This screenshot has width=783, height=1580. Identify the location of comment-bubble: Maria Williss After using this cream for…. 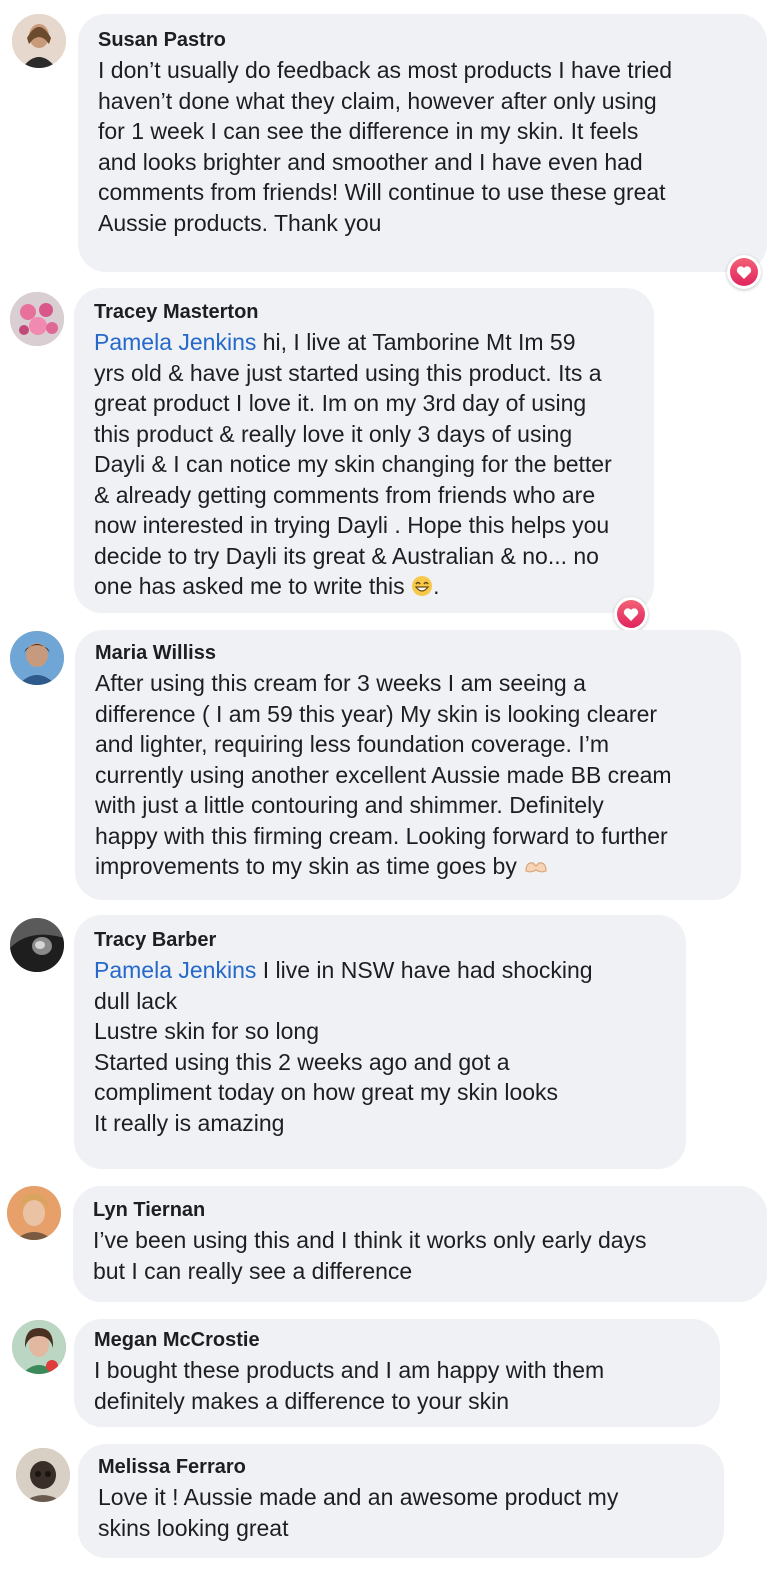
(408, 765).